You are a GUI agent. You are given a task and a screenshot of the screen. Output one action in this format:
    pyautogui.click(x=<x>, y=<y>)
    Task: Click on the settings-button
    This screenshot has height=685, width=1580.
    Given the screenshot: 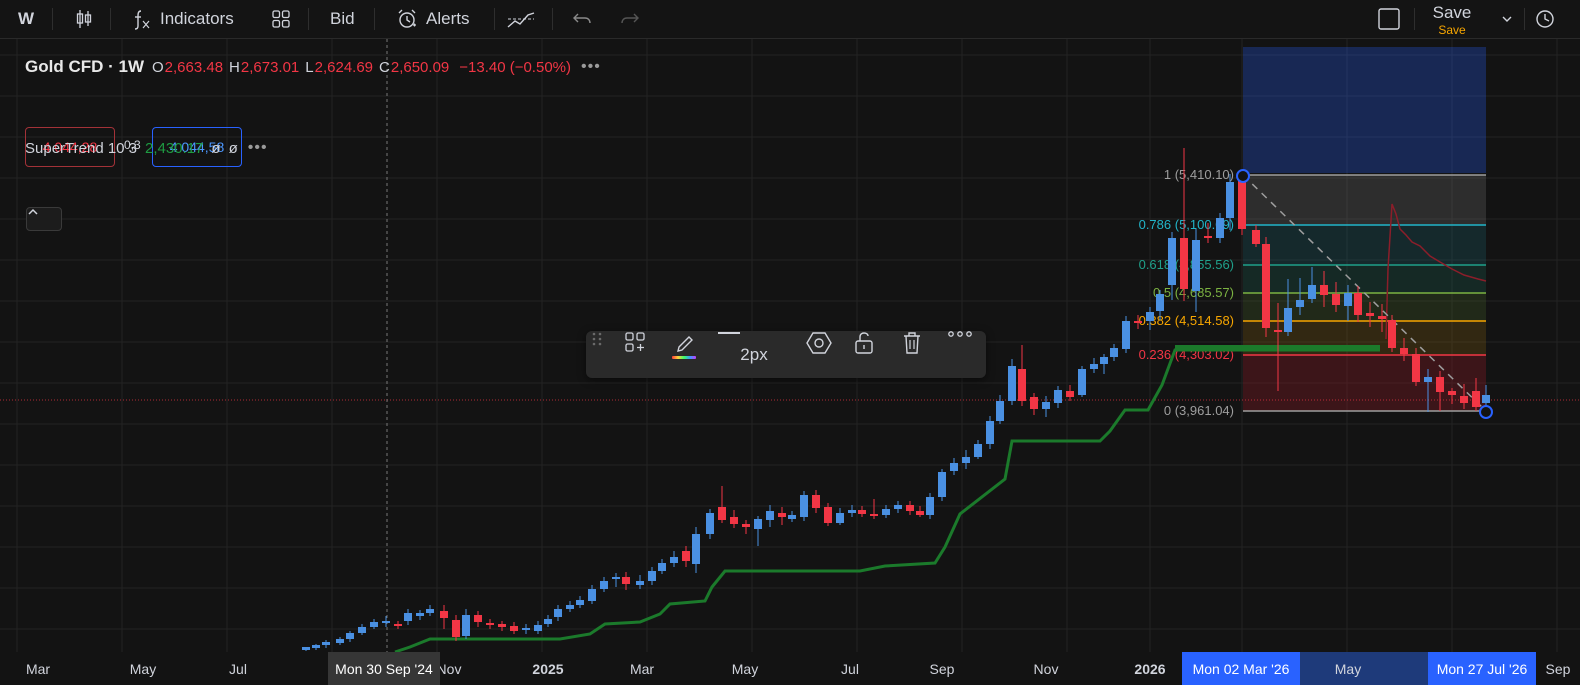 What is the action you would take?
    pyautogui.click(x=822, y=354)
    